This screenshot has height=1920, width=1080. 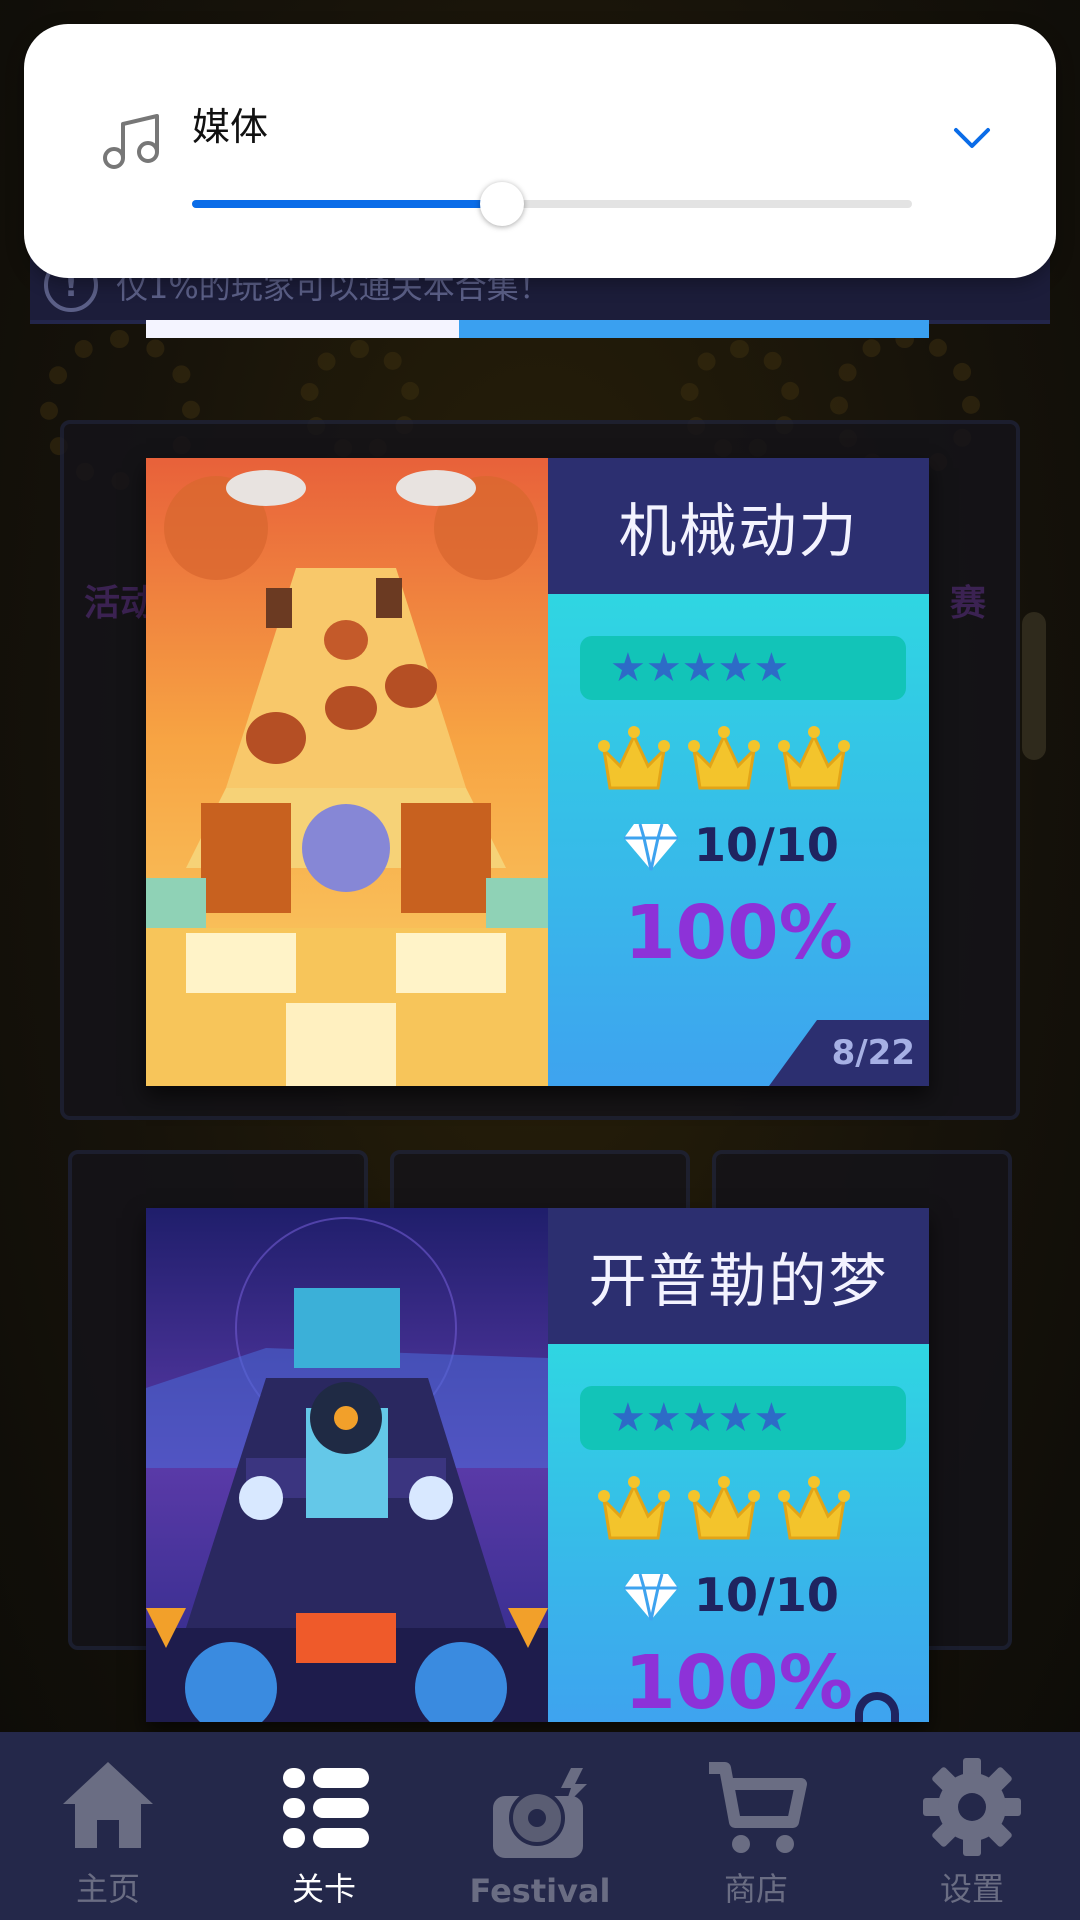 I want to click on scrollbar, so click(x=1034, y=686).